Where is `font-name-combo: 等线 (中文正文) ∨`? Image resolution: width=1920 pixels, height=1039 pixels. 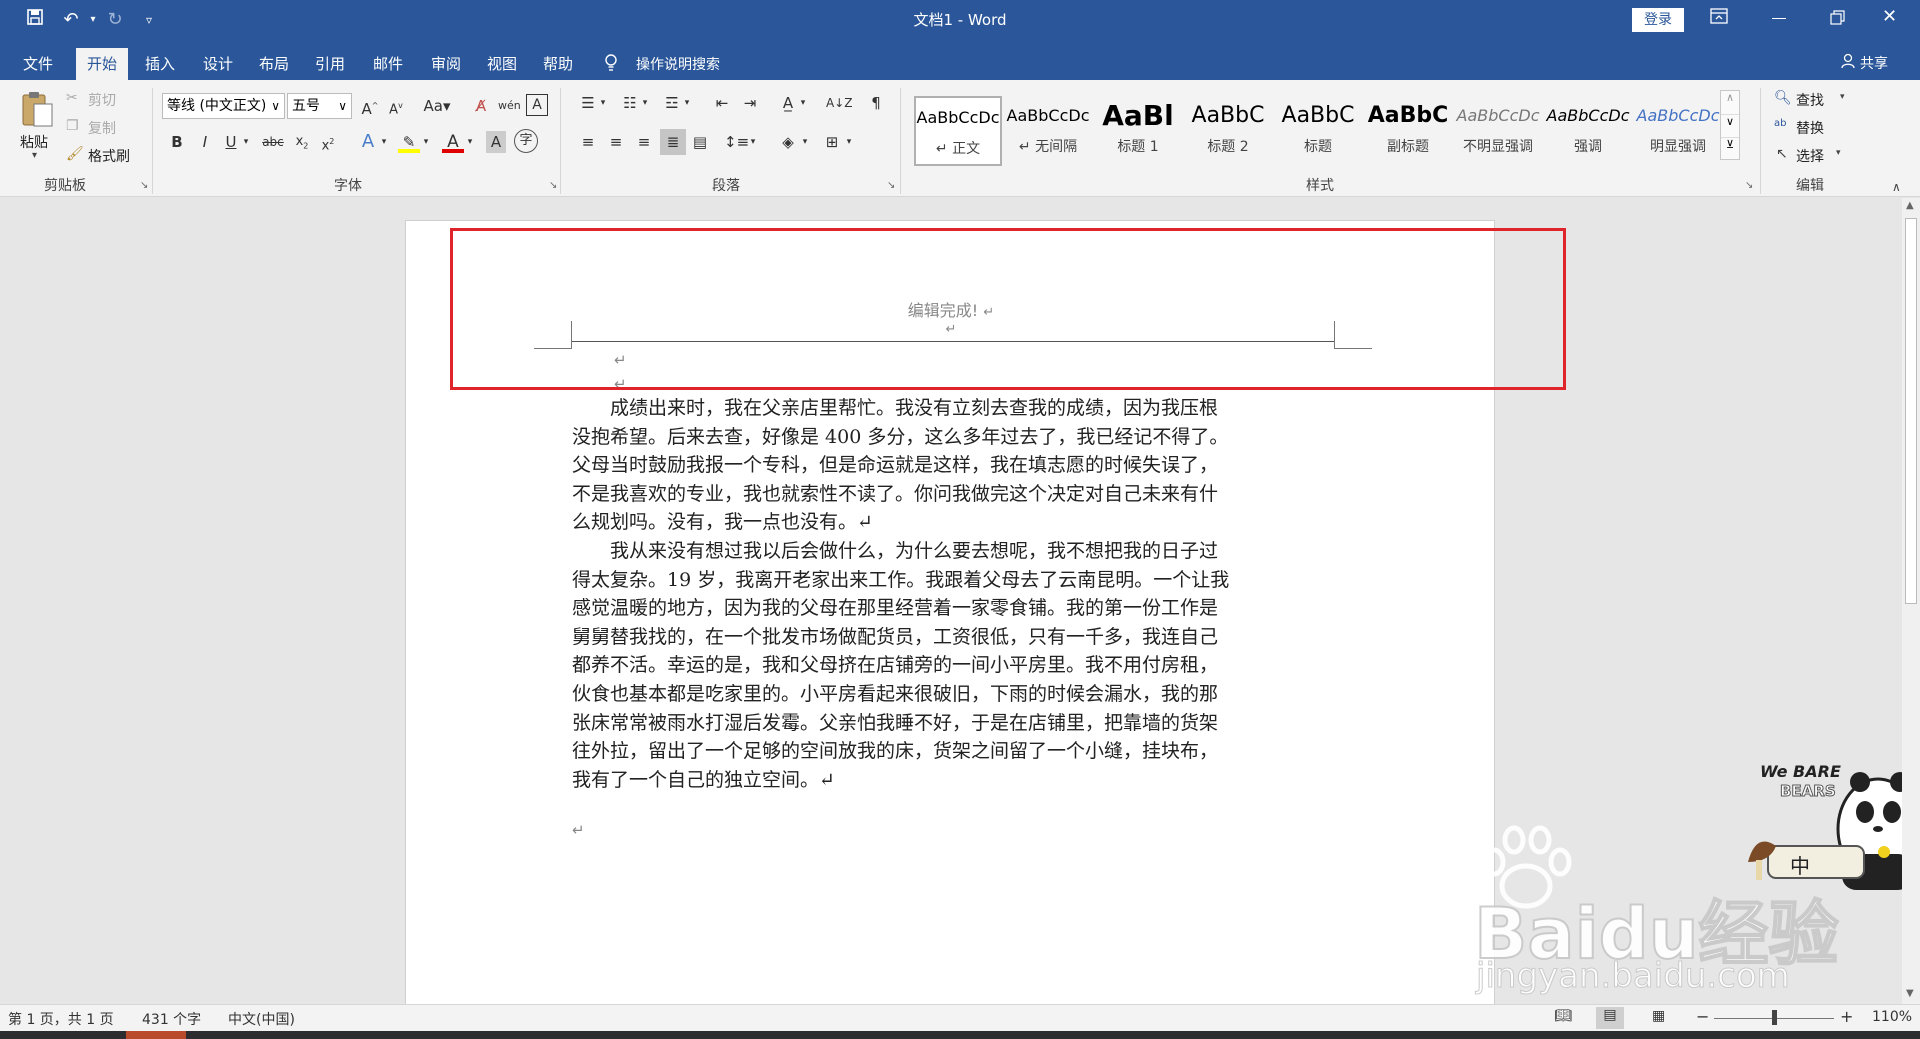 font-name-combo: 等线 (中文正文) ∨ is located at coordinates (223, 106).